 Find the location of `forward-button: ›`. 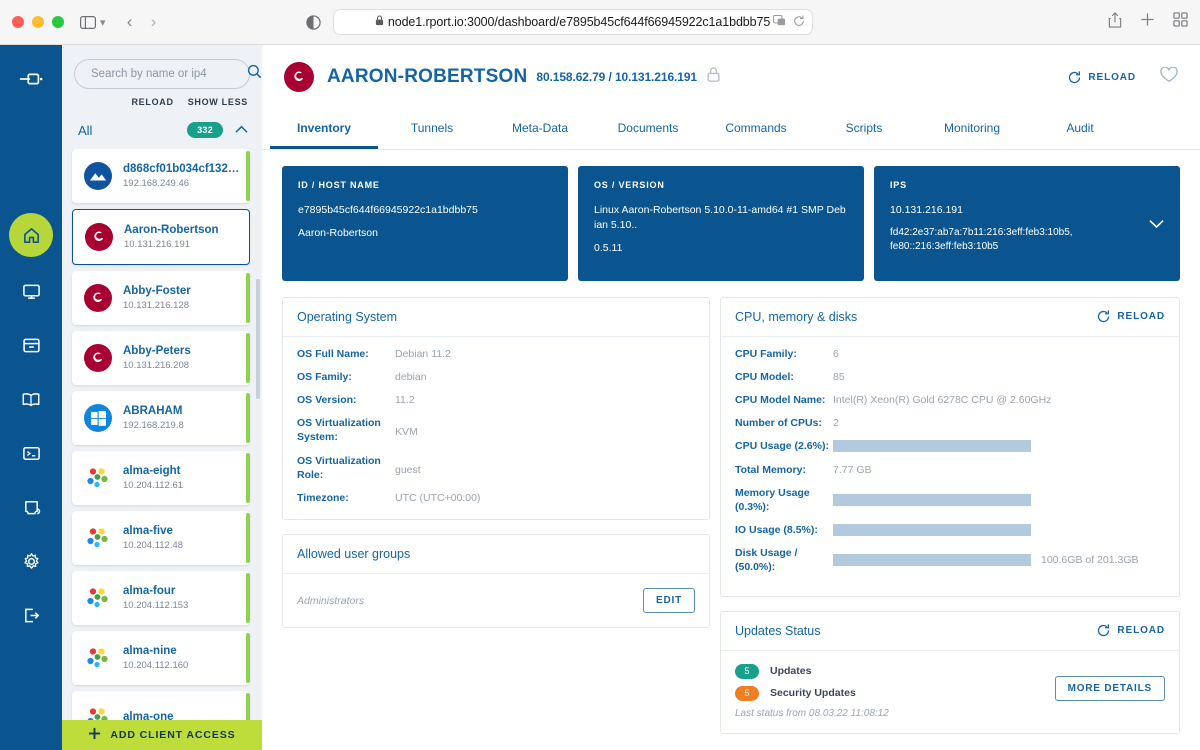

forward-button: › is located at coordinates (154, 22).